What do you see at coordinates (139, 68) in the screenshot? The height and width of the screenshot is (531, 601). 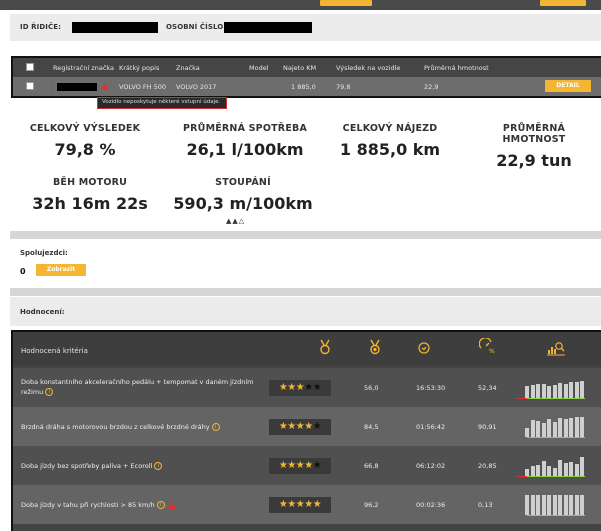 I see `col-short-description: Krátký popis` at bounding box center [139, 68].